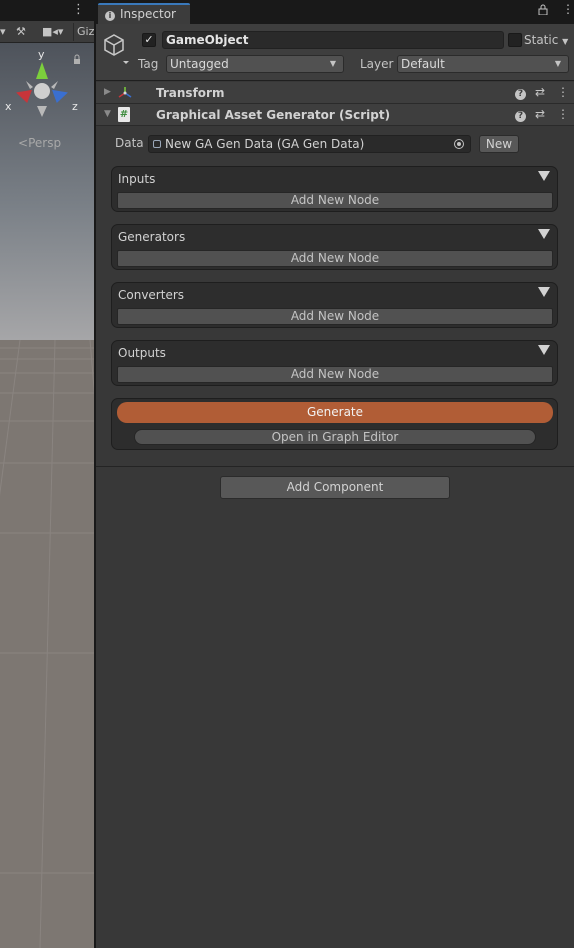  I want to click on generators-title: Generators, so click(152, 237).